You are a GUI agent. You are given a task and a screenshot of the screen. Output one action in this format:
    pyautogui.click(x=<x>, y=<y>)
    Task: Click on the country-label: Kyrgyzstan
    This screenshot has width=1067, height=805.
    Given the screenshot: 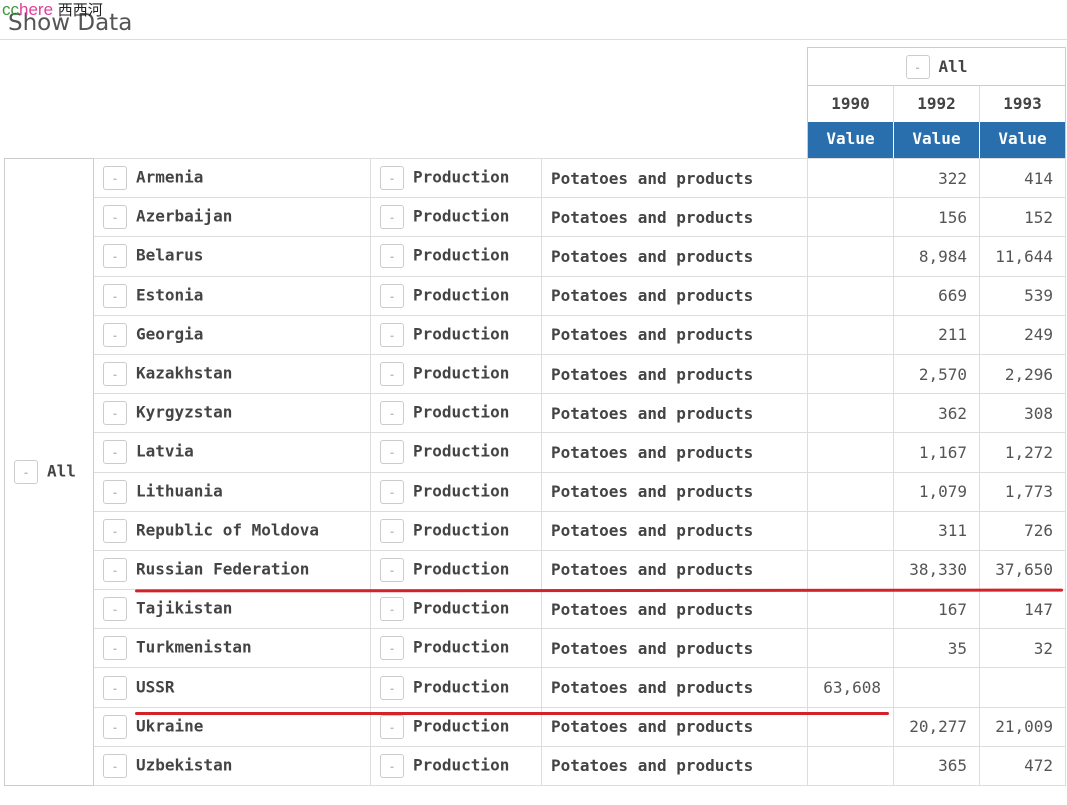 What is the action you would take?
    pyautogui.click(x=184, y=412)
    